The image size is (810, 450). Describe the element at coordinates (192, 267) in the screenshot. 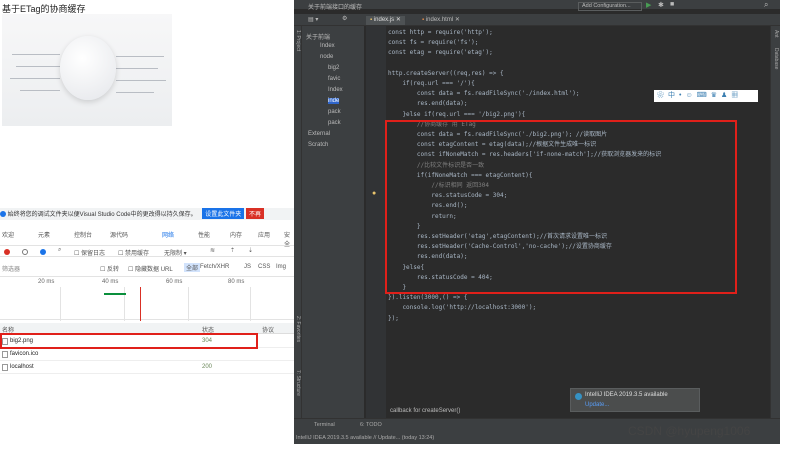

I see `type-all: 全部` at that location.